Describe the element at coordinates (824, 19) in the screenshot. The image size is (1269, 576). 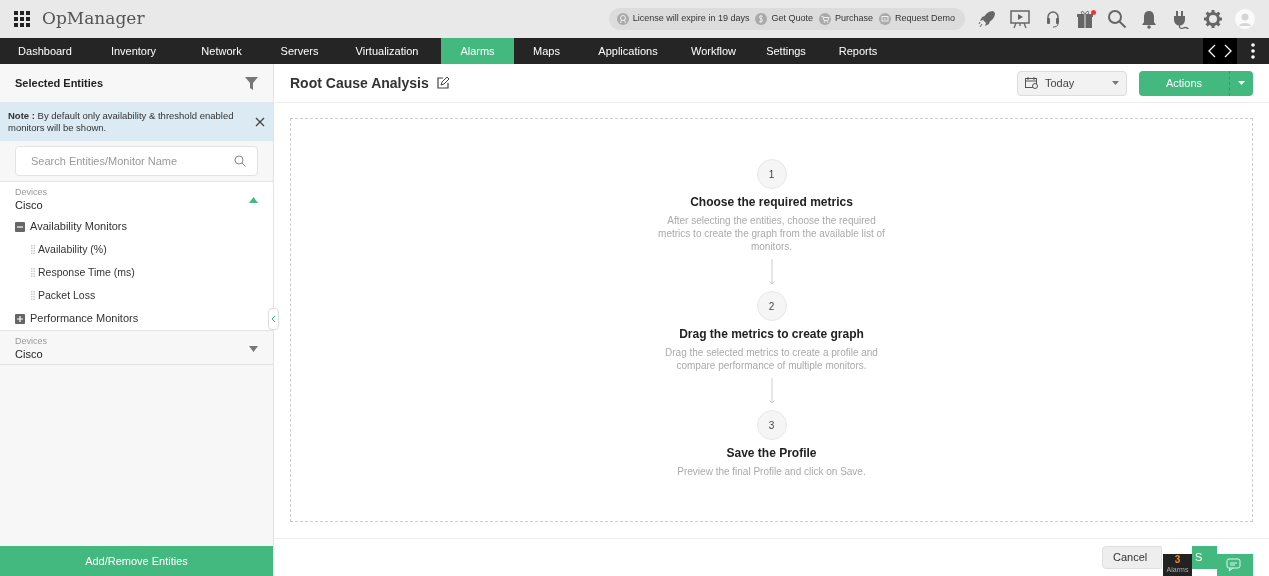
I see `cart-icon` at that location.